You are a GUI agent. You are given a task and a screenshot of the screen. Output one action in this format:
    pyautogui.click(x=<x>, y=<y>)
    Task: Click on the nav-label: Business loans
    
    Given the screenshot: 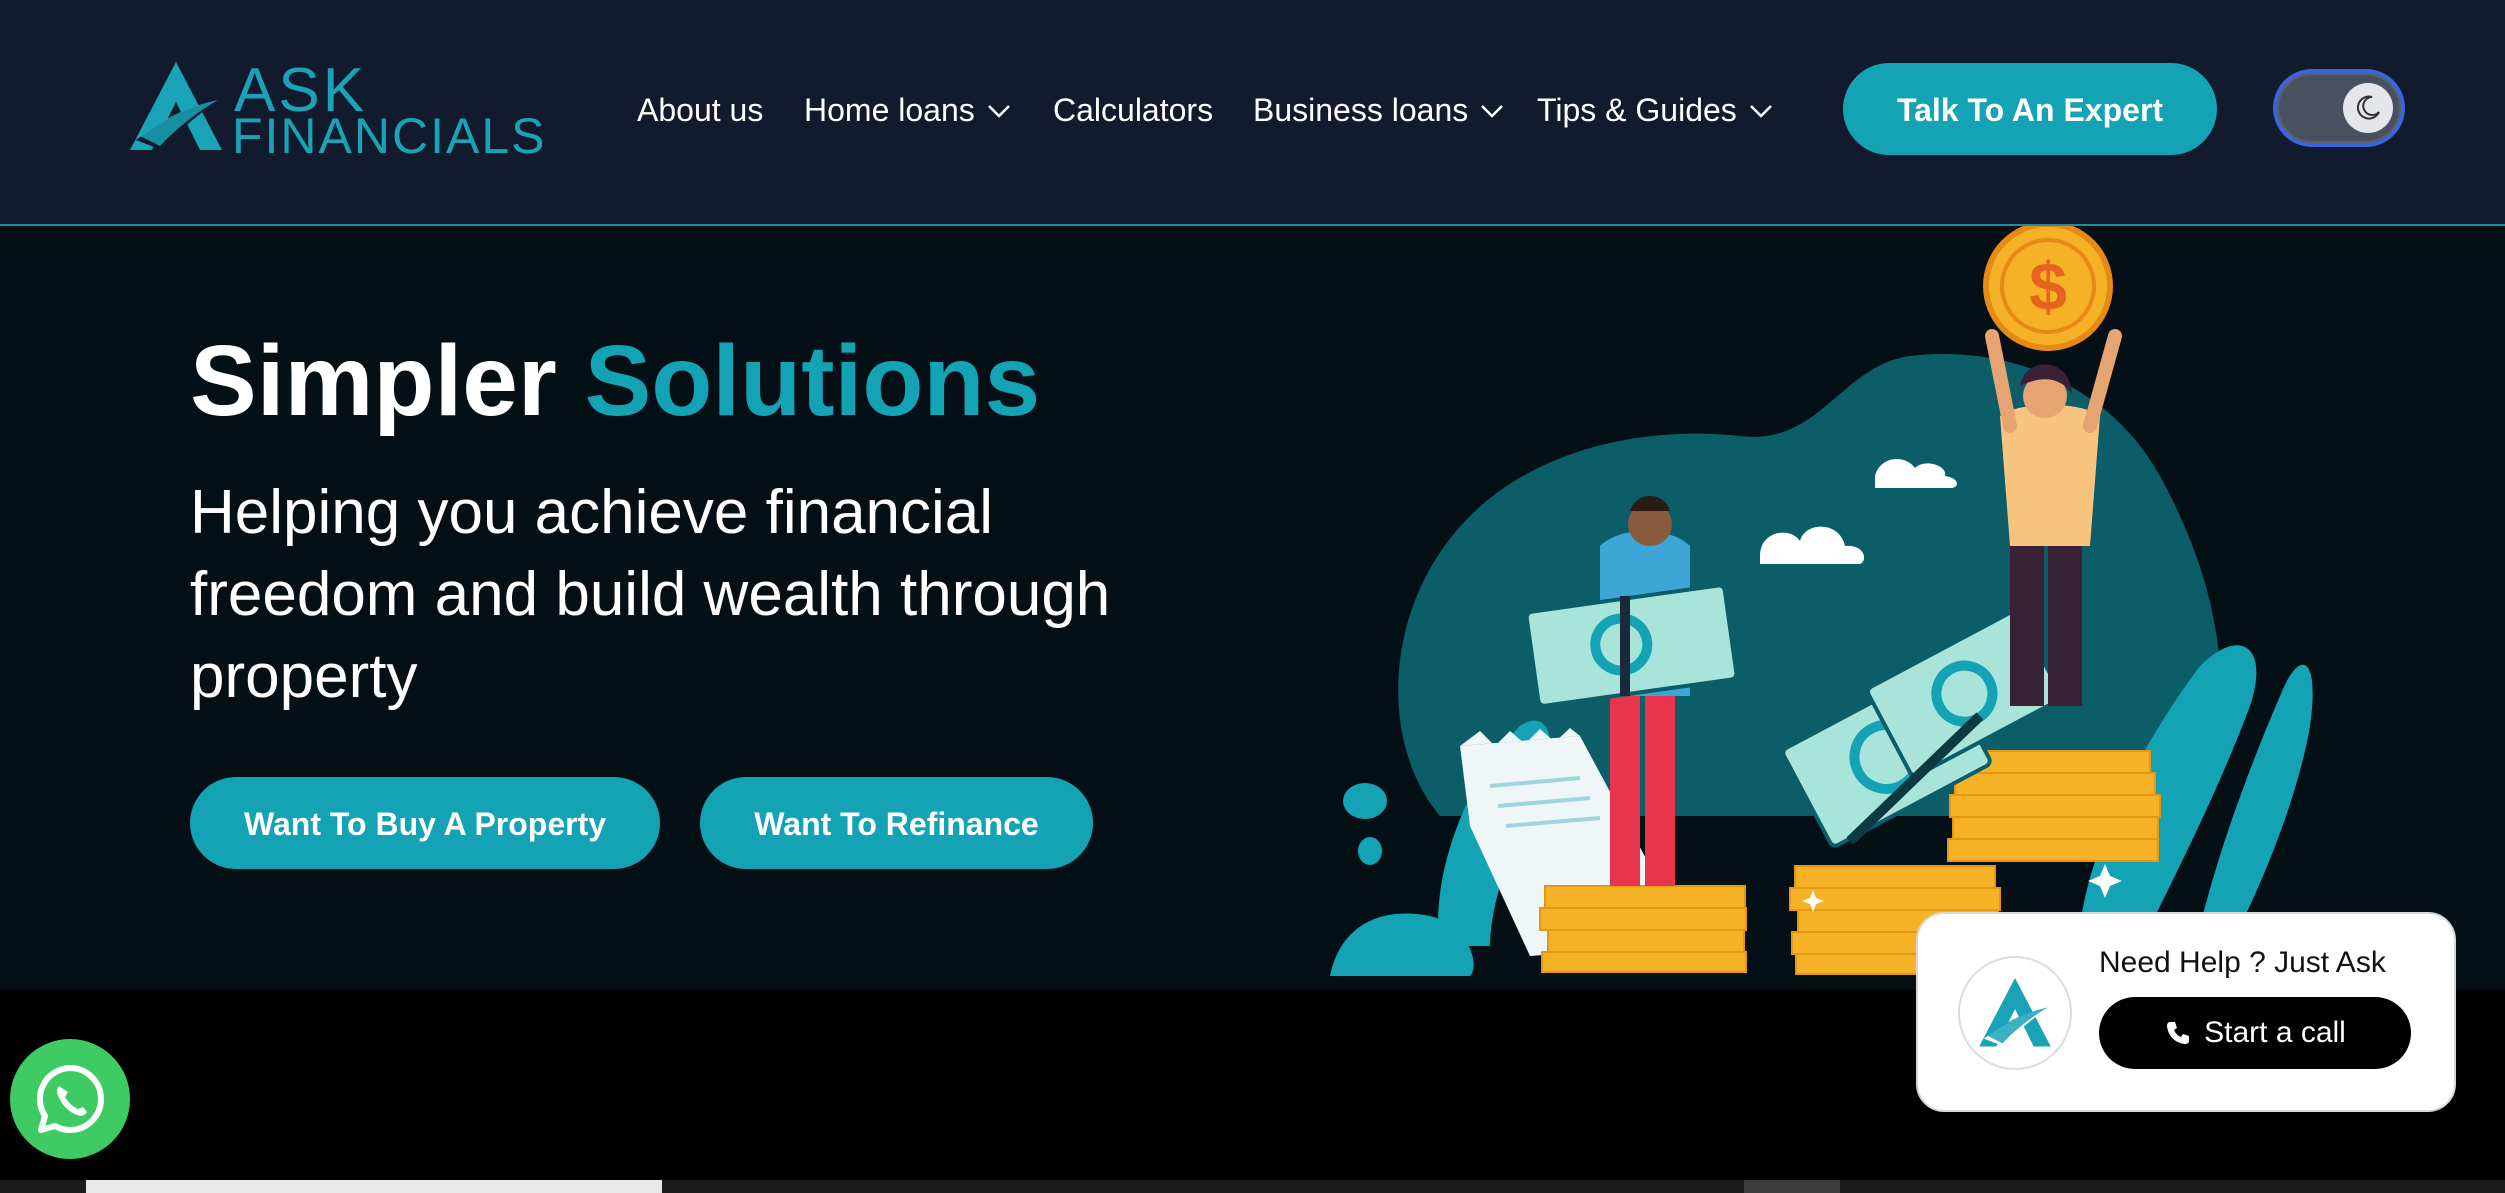 What is the action you would take?
    pyautogui.click(x=1361, y=110)
    